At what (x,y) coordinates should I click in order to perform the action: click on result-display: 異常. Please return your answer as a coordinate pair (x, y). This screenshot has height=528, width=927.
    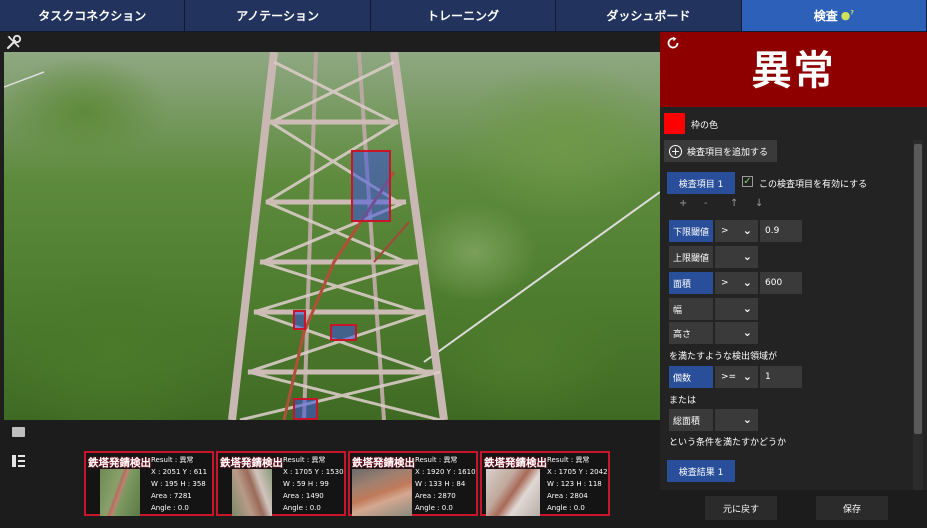
    Looking at the image, I should click on (793, 69).